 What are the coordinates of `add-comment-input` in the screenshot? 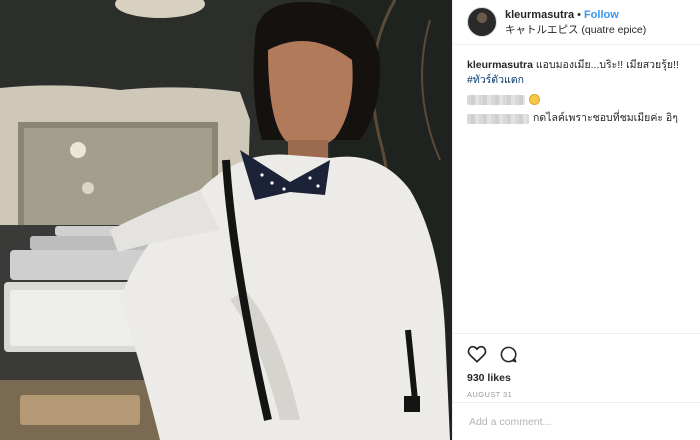 It's located at (569, 421).